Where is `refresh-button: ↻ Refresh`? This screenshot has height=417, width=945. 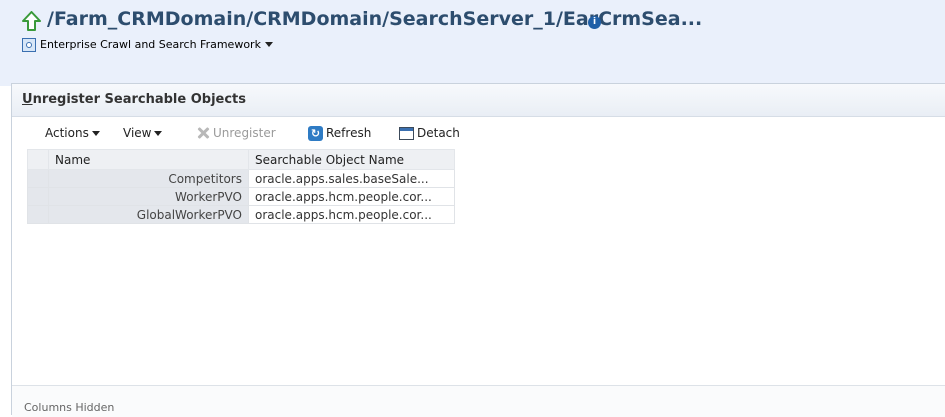 refresh-button: ↻ Refresh is located at coordinates (339, 133).